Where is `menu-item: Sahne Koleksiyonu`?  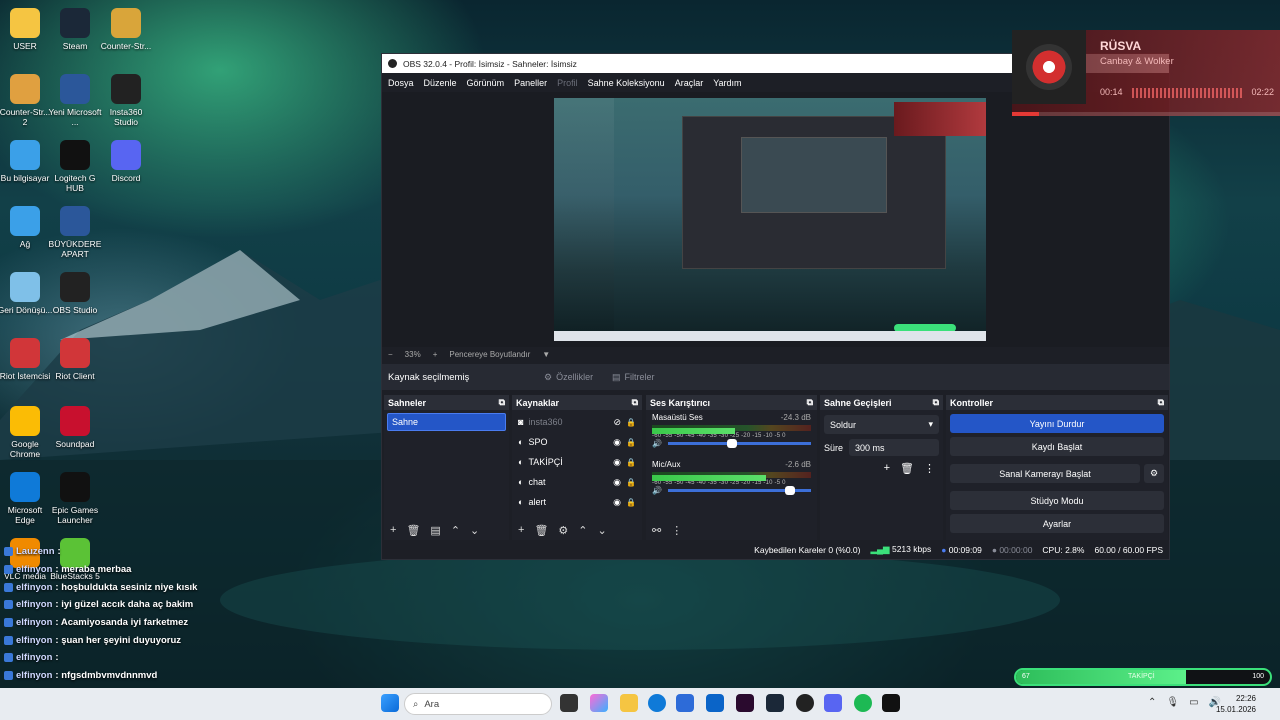
menu-item: Sahne Koleksiyonu is located at coordinates (626, 83).